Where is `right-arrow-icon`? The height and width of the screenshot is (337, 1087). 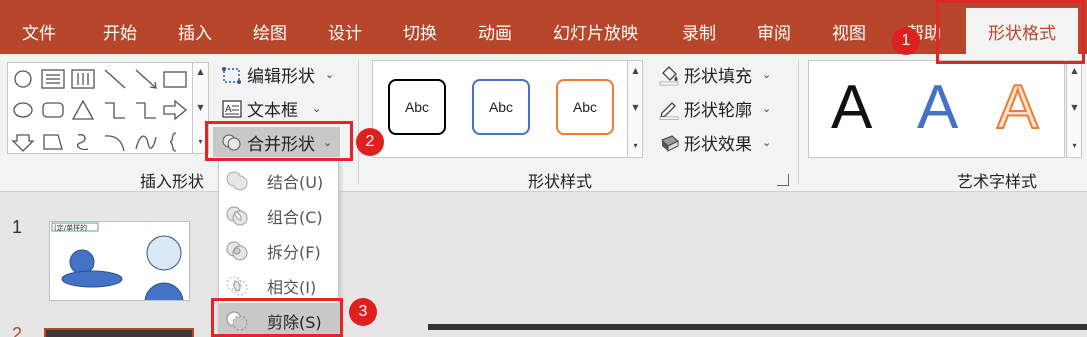 right-arrow-icon is located at coordinates (175, 110).